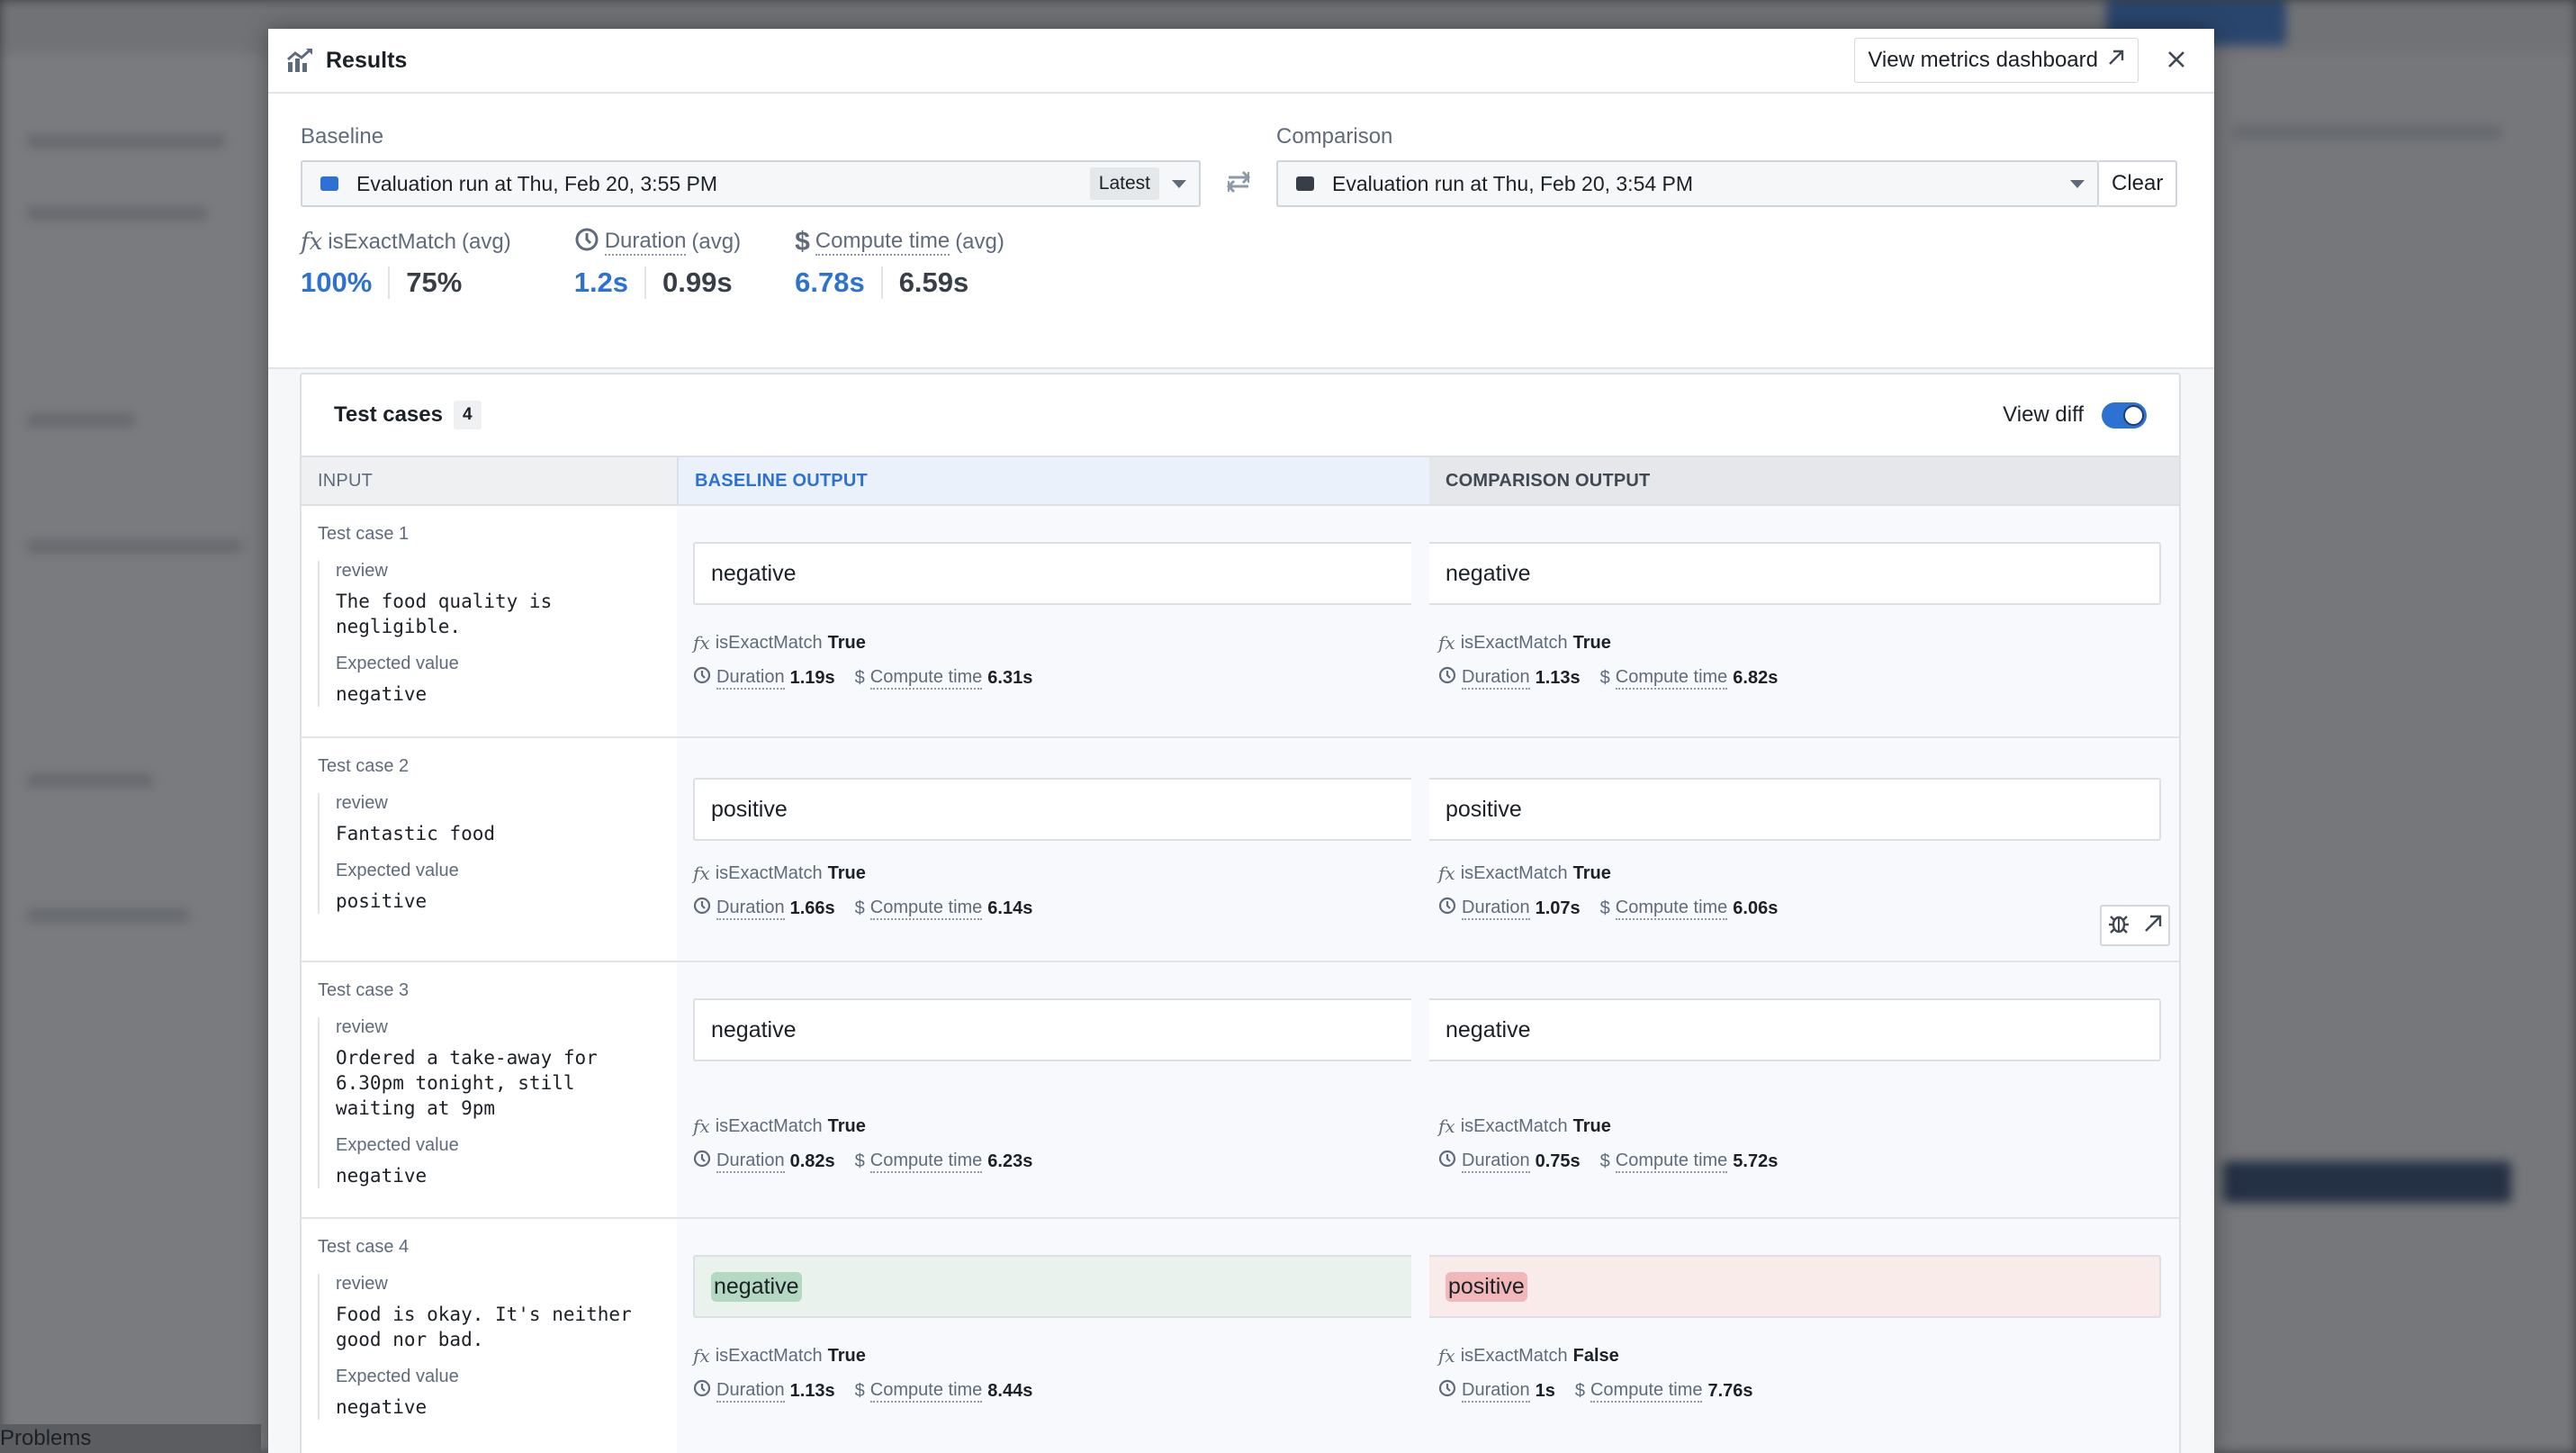 The height and width of the screenshot is (1453, 2576). I want to click on close-button, so click(2176, 60).